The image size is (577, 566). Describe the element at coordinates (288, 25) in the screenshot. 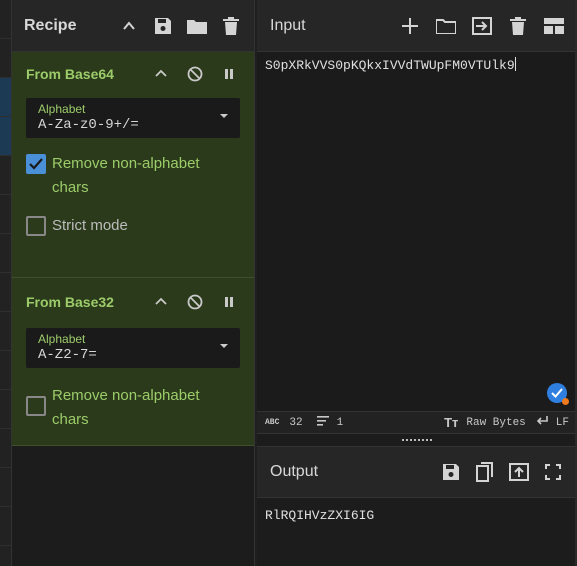

I see `input-title: Input` at that location.